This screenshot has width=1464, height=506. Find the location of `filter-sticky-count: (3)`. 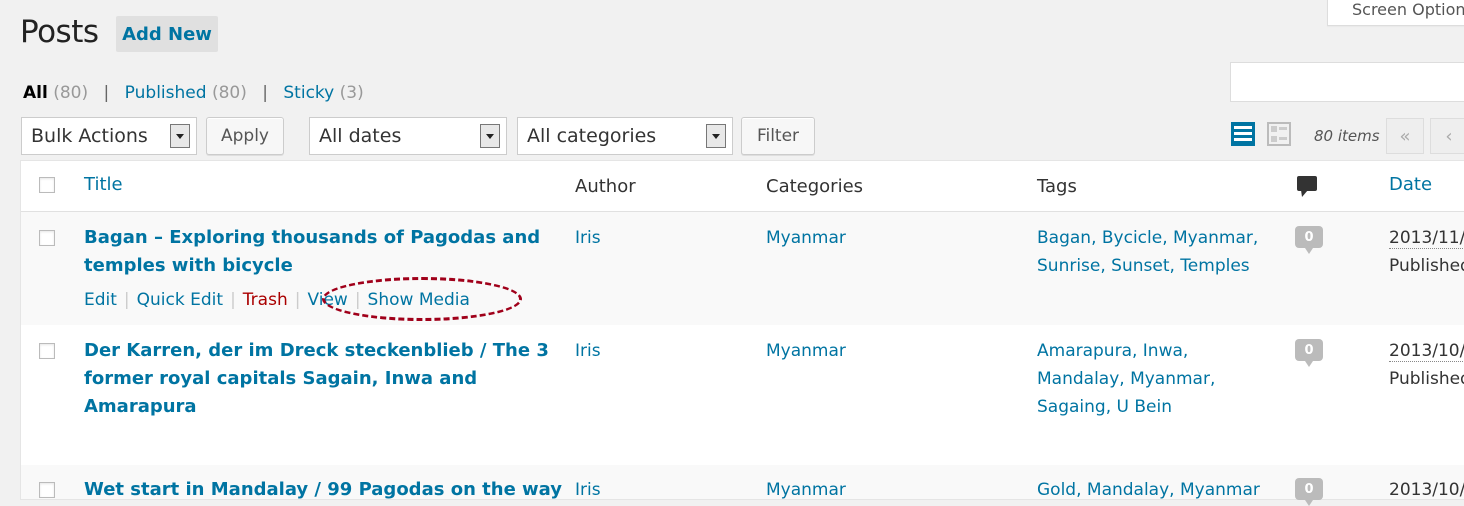

filter-sticky-count: (3) is located at coordinates (351, 93).